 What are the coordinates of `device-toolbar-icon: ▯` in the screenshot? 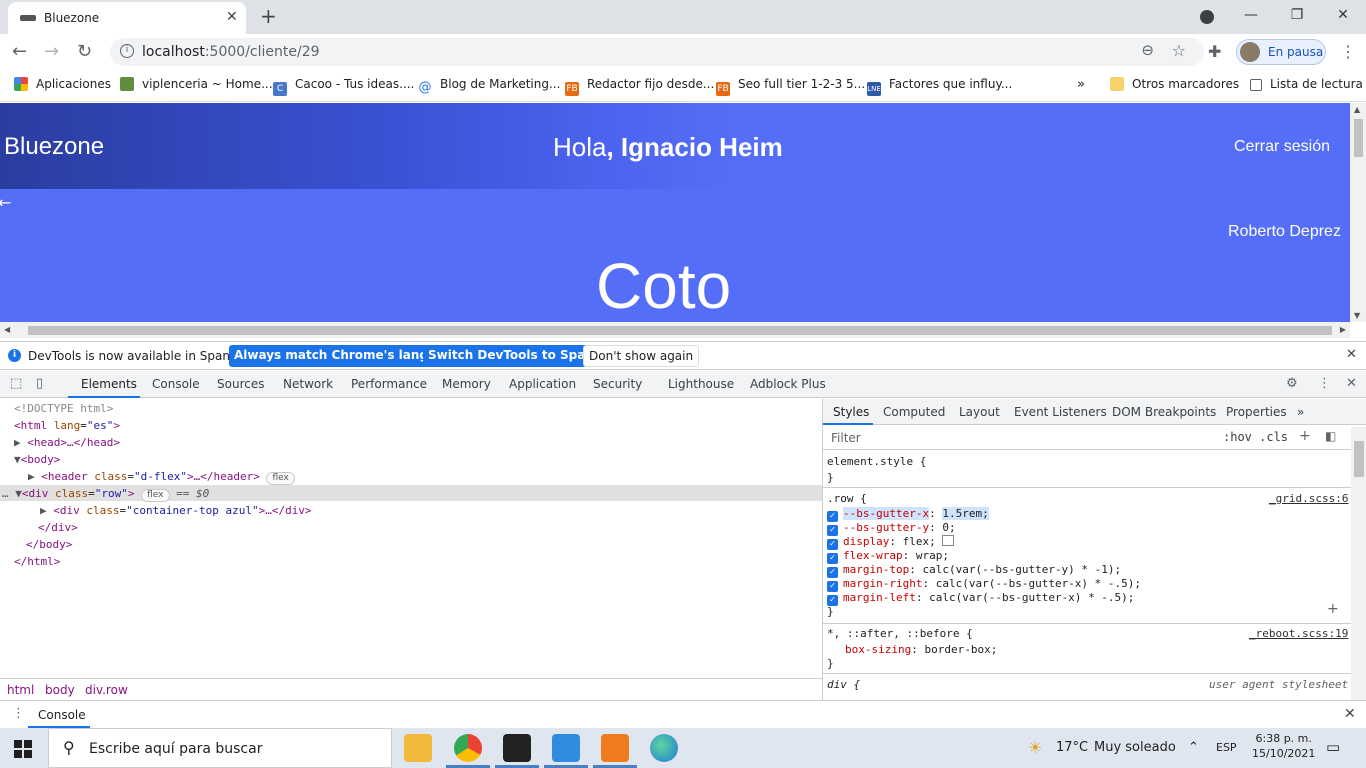 It's located at (39, 383).